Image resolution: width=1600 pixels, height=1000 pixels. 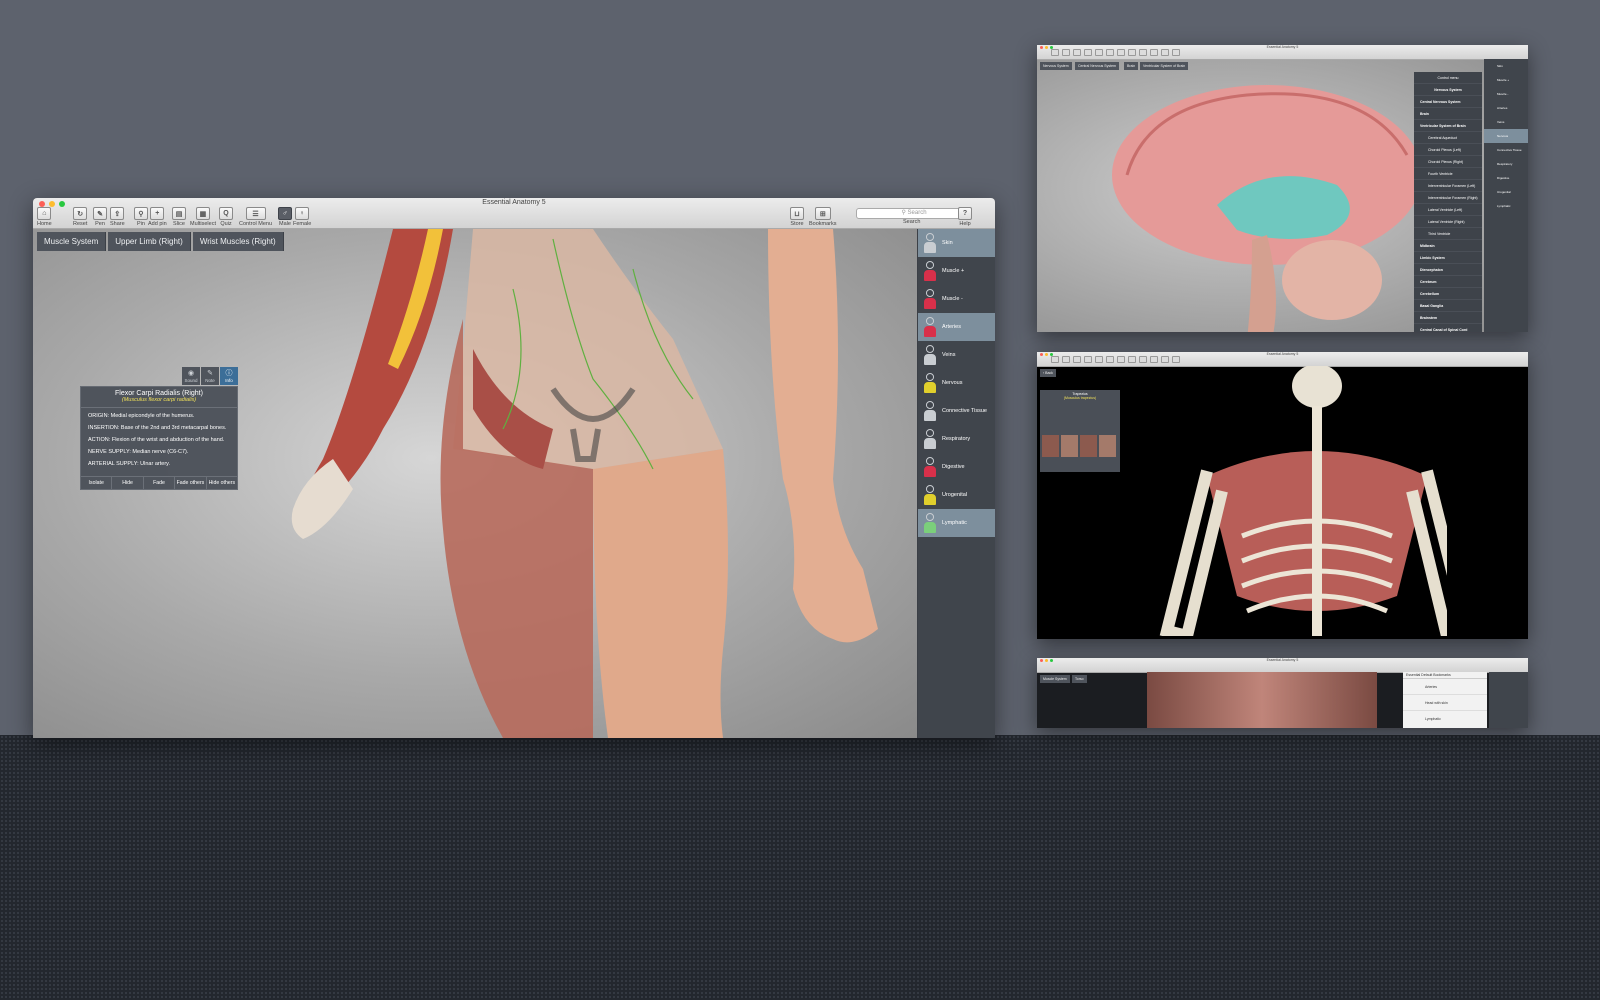 What do you see at coordinates (44, 217) in the screenshot?
I see `home-button: ⌂ Home` at bounding box center [44, 217].